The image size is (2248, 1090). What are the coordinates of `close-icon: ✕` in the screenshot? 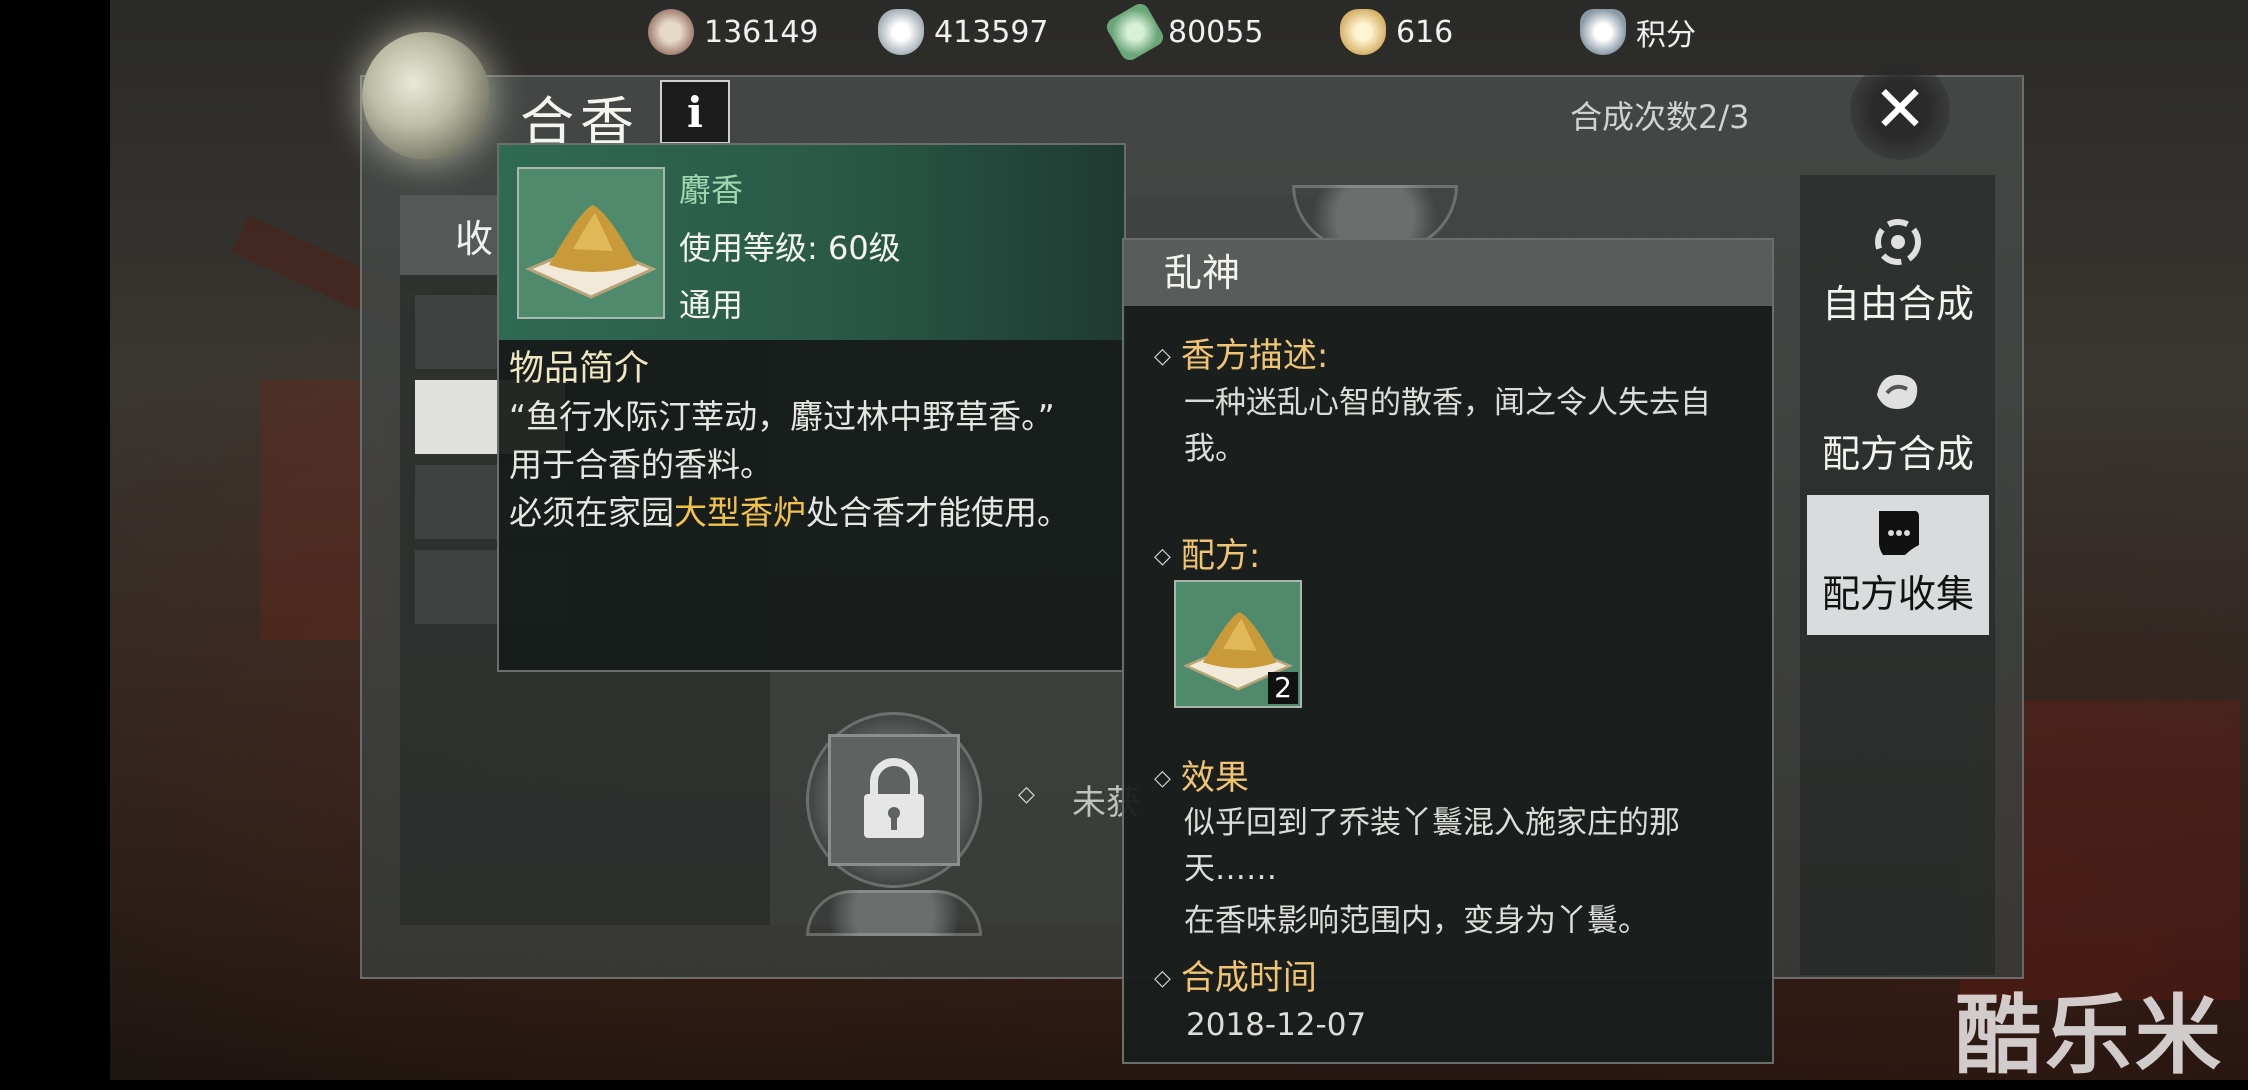 It's located at (1900, 110).